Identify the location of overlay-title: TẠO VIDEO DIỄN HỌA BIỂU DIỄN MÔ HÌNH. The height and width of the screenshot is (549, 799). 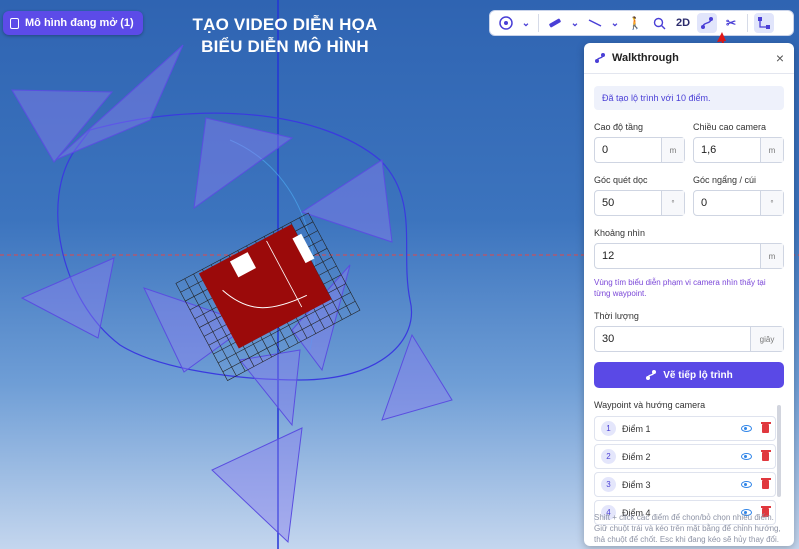
(285, 36).